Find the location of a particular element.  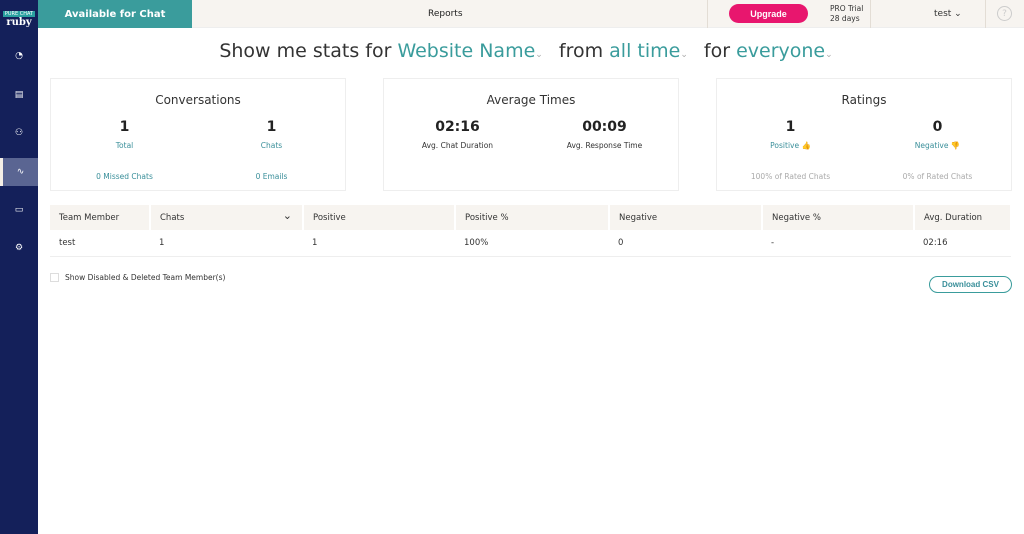

column-header: Team Member is located at coordinates (100, 217).